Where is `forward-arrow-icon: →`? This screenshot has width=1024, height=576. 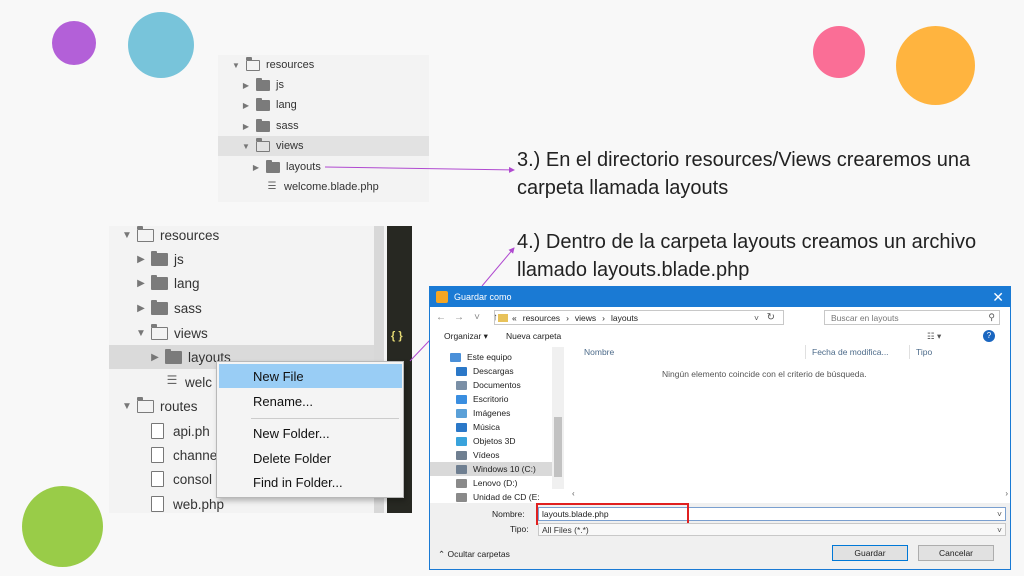 forward-arrow-icon: → is located at coordinates (459, 317).